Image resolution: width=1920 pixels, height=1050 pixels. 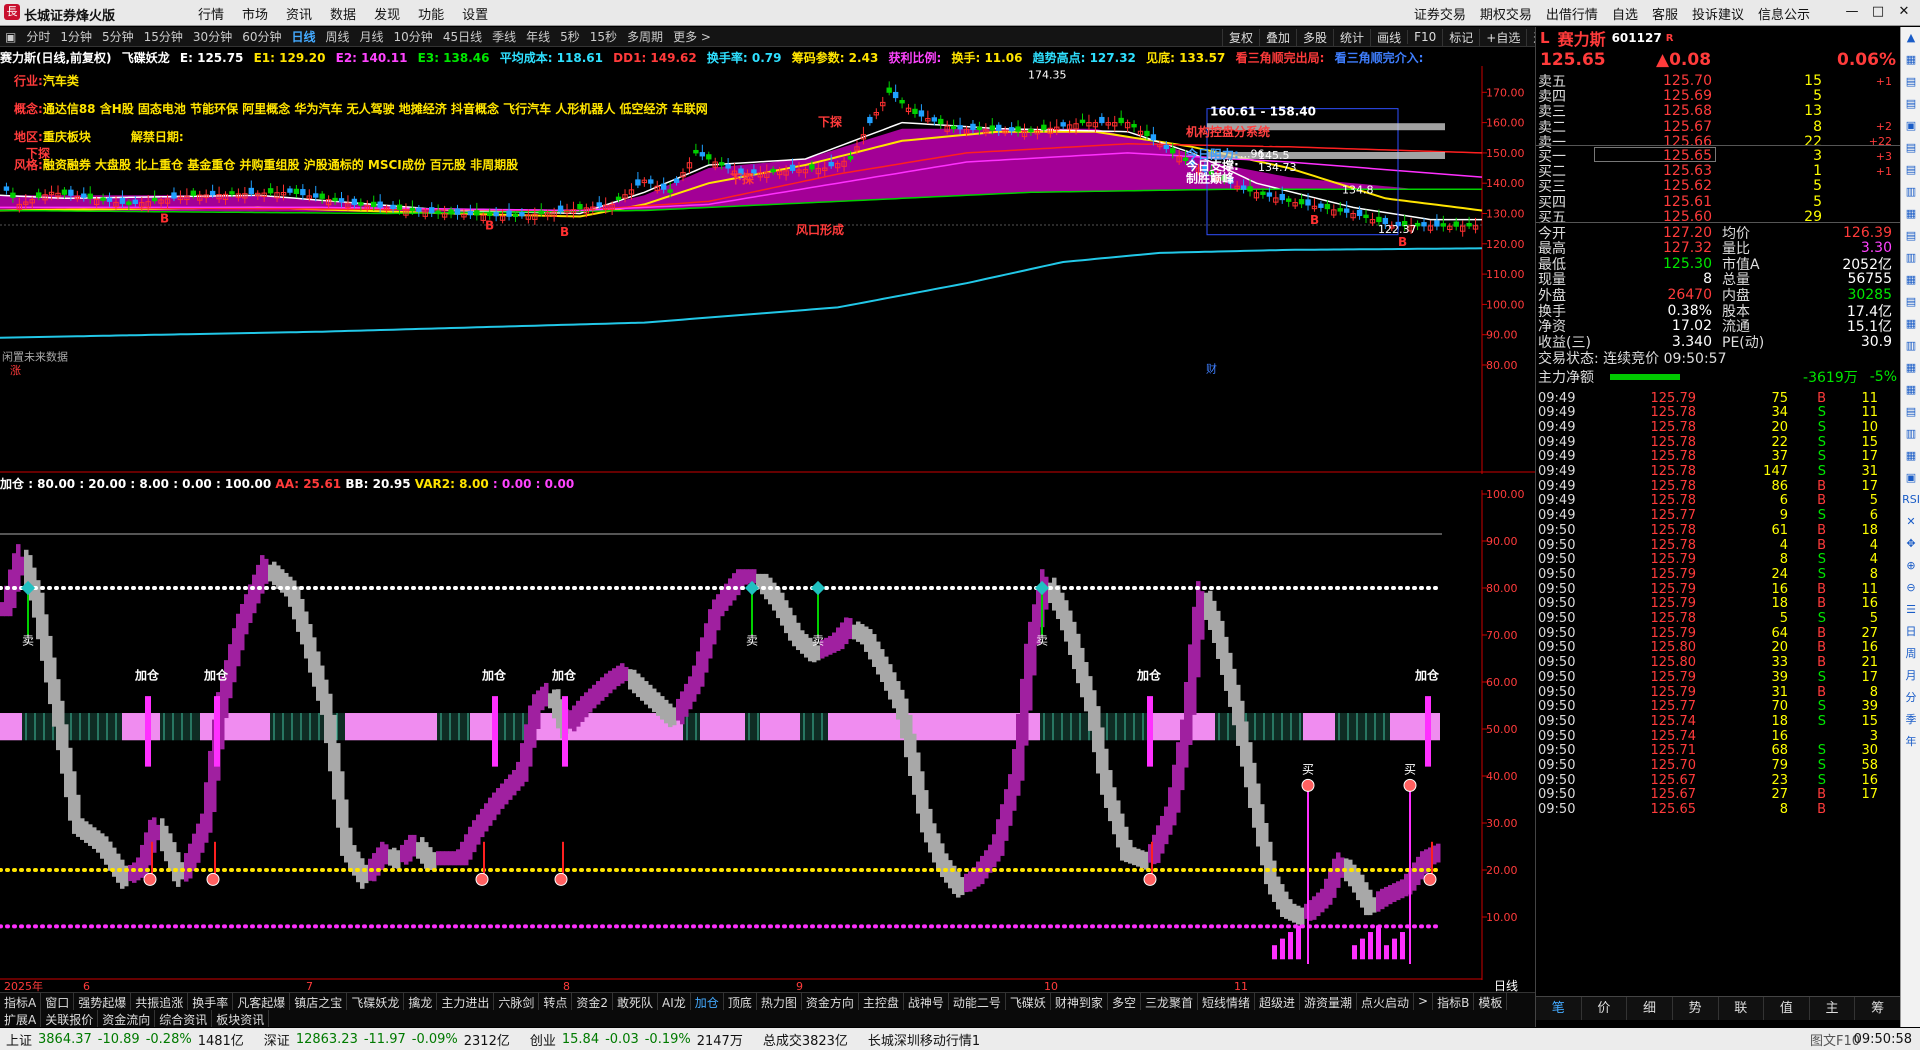 What do you see at coordinates (1910, 742) in the screenshot?
I see `toolbar-icon-32: 年` at bounding box center [1910, 742].